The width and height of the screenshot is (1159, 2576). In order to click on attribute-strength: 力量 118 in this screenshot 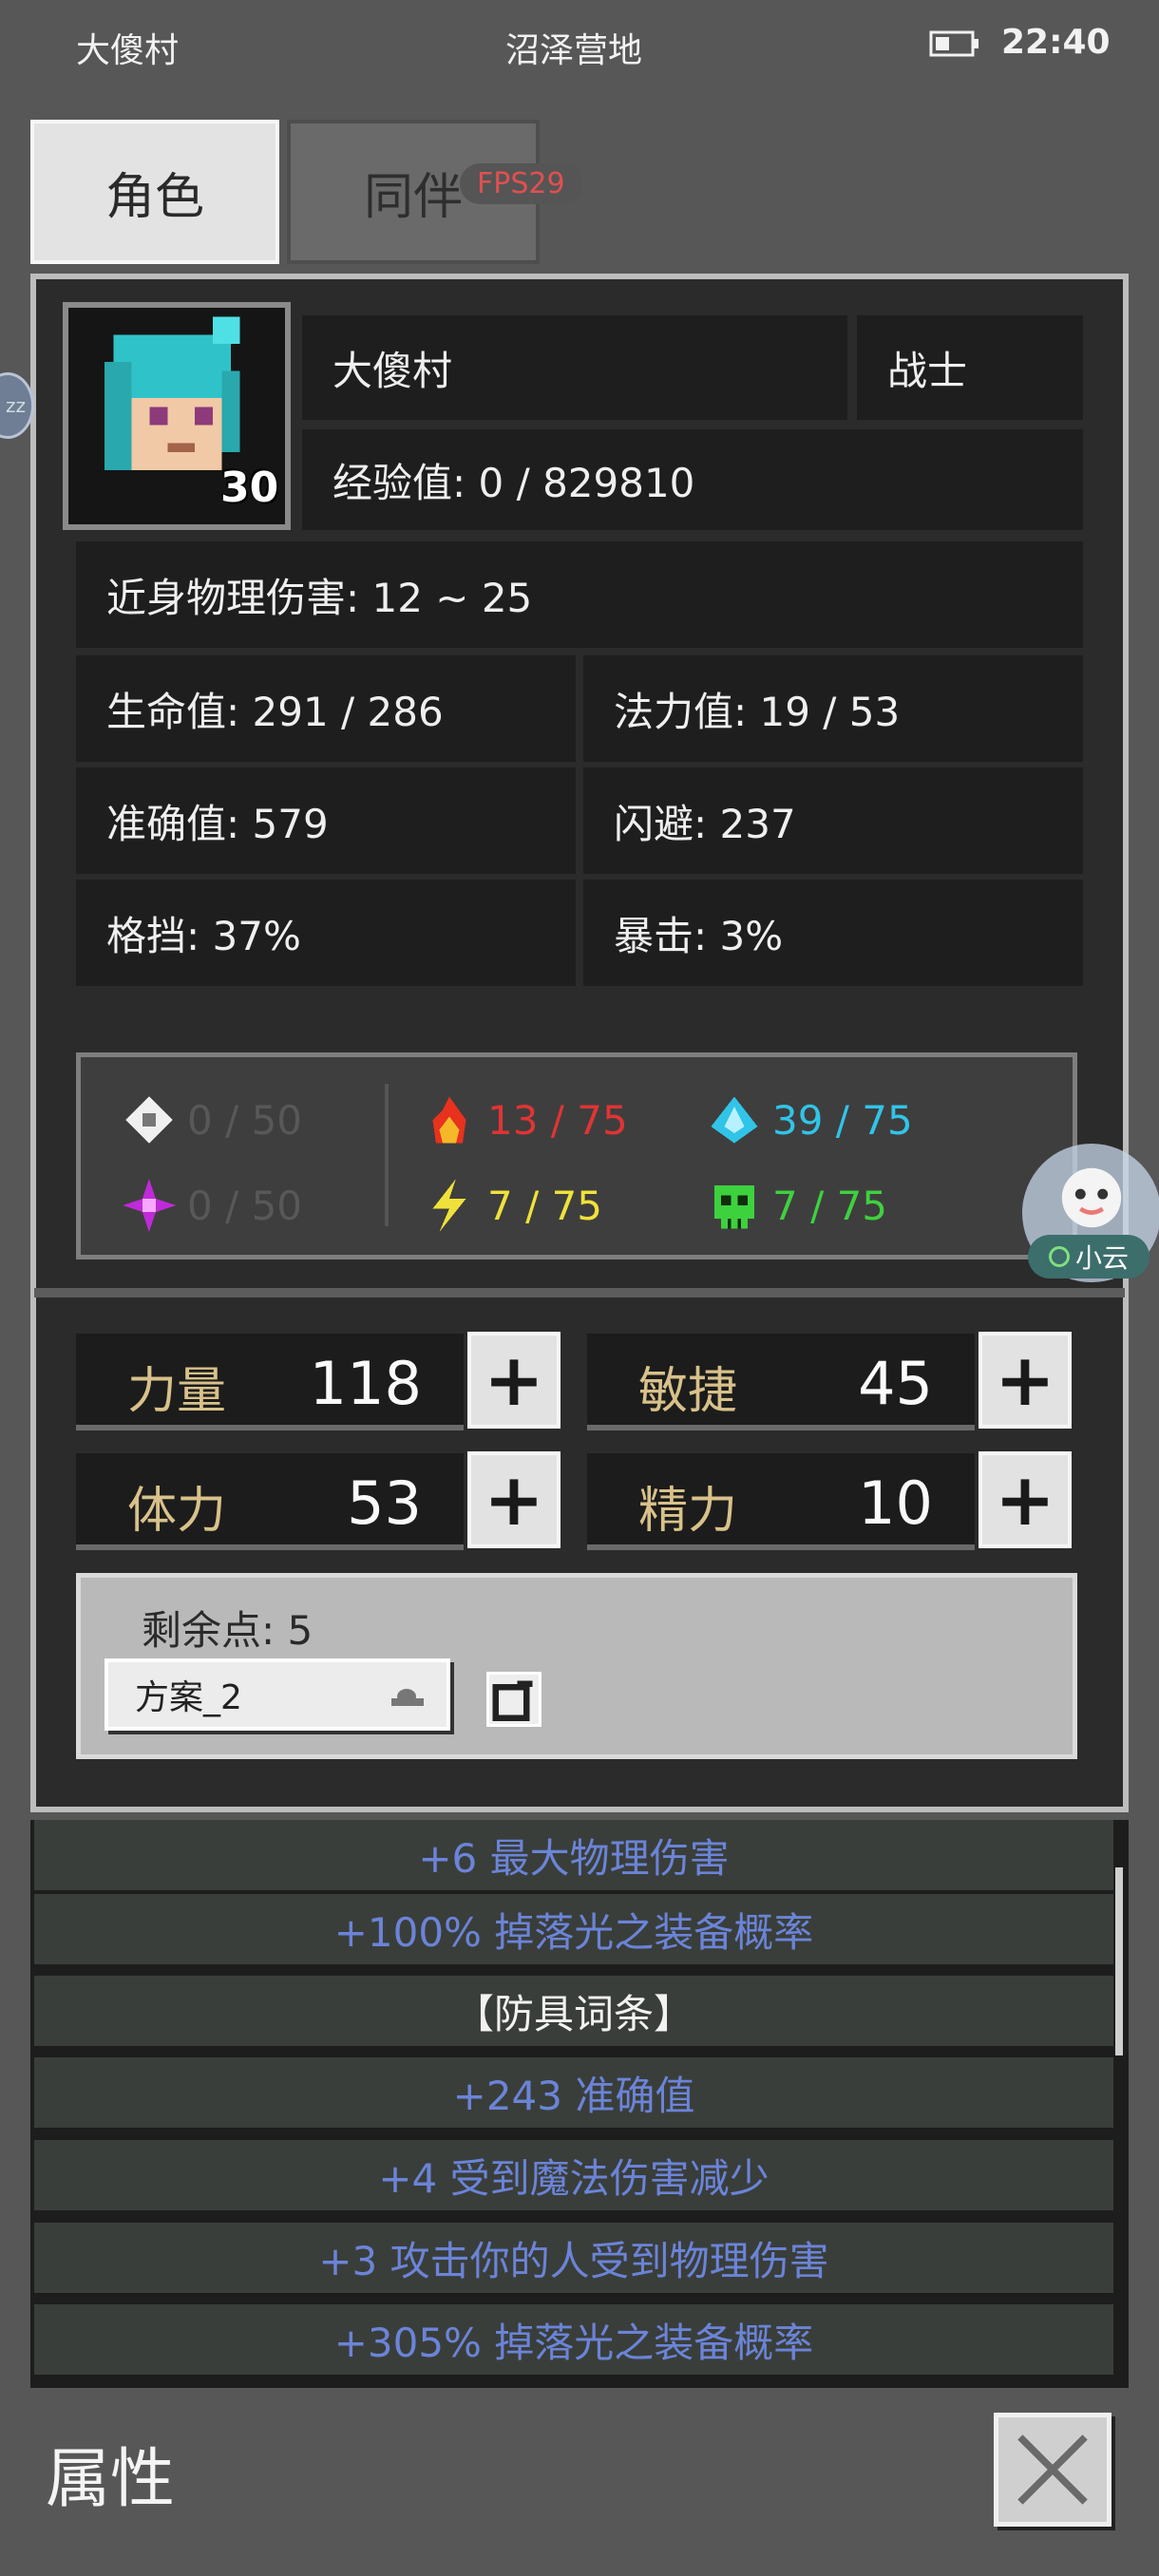, I will do `click(270, 1382)`.